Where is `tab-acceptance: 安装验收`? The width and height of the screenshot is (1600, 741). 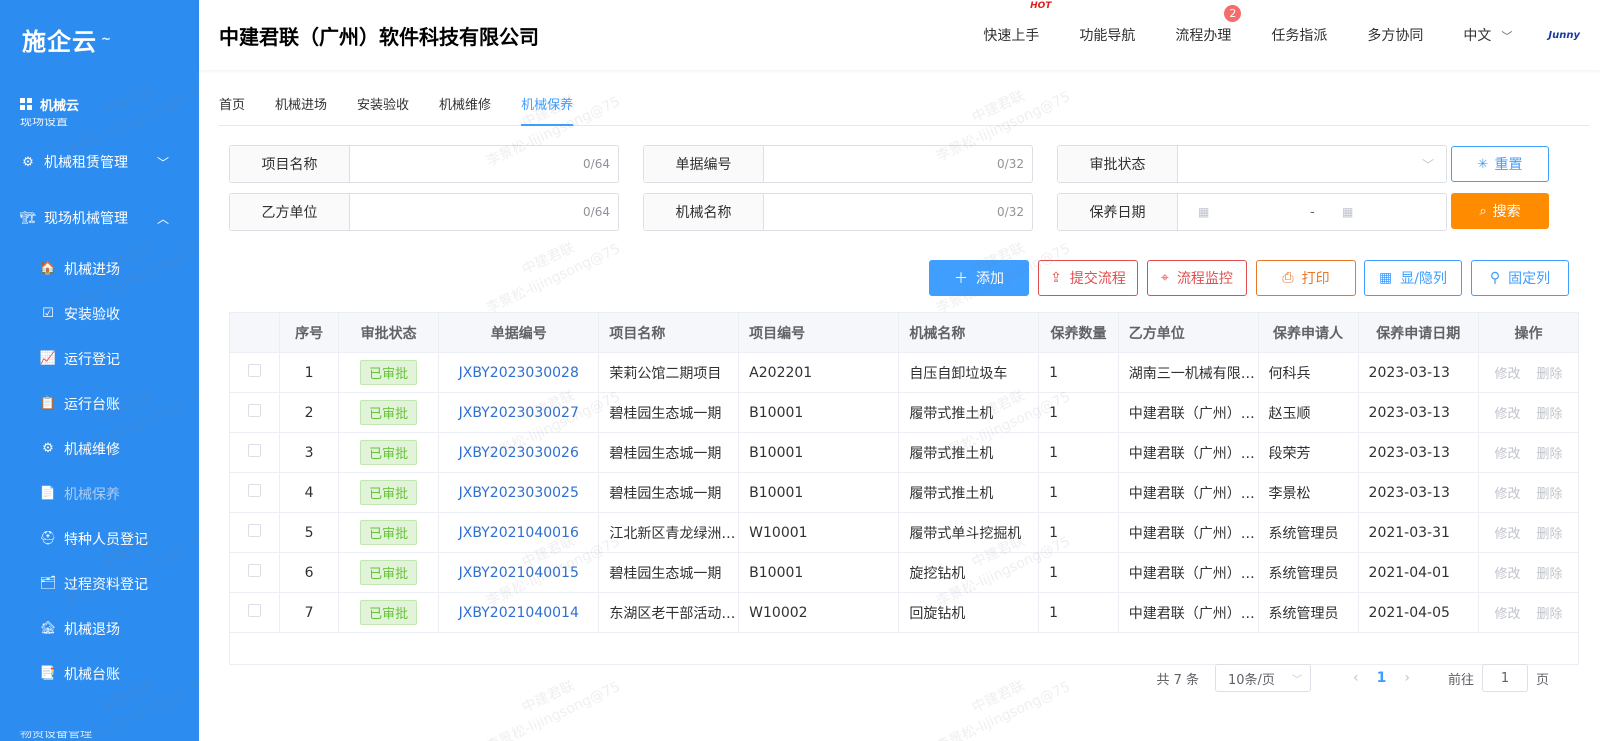 tab-acceptance: 安装验收 is located at coordinates (383, 106).